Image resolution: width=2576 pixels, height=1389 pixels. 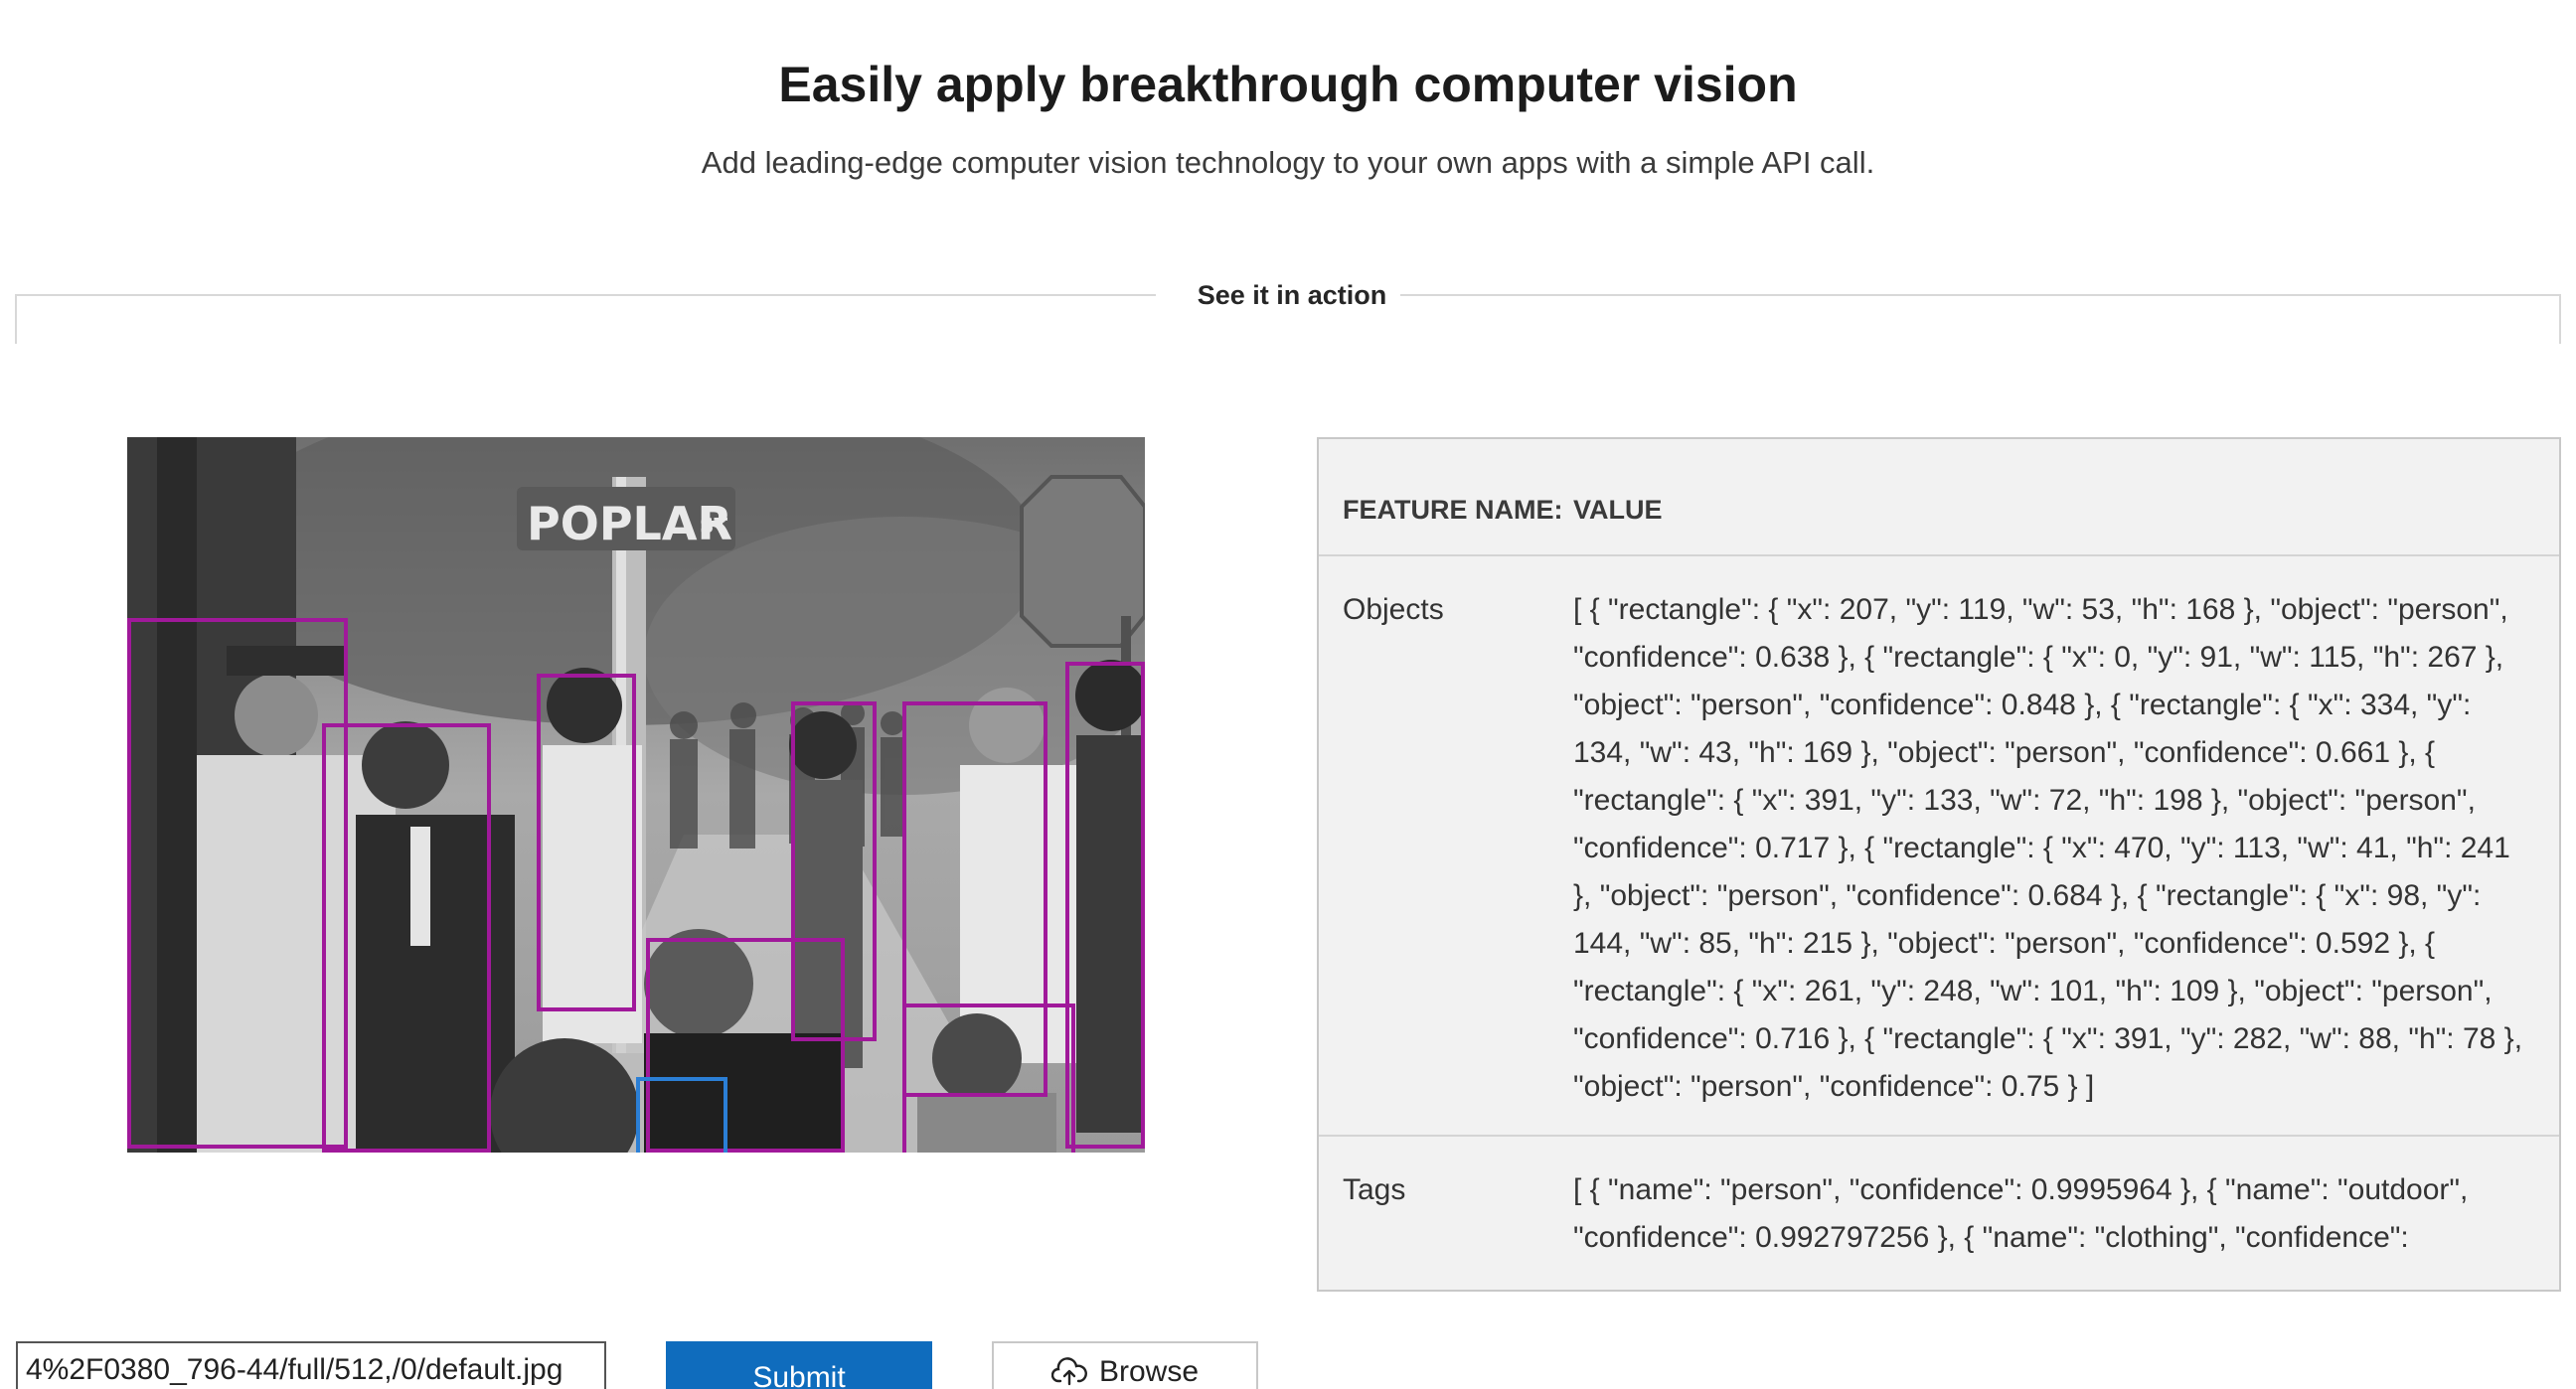 I want to click on browse-button: Browse, so click(x=1125, y=1365).